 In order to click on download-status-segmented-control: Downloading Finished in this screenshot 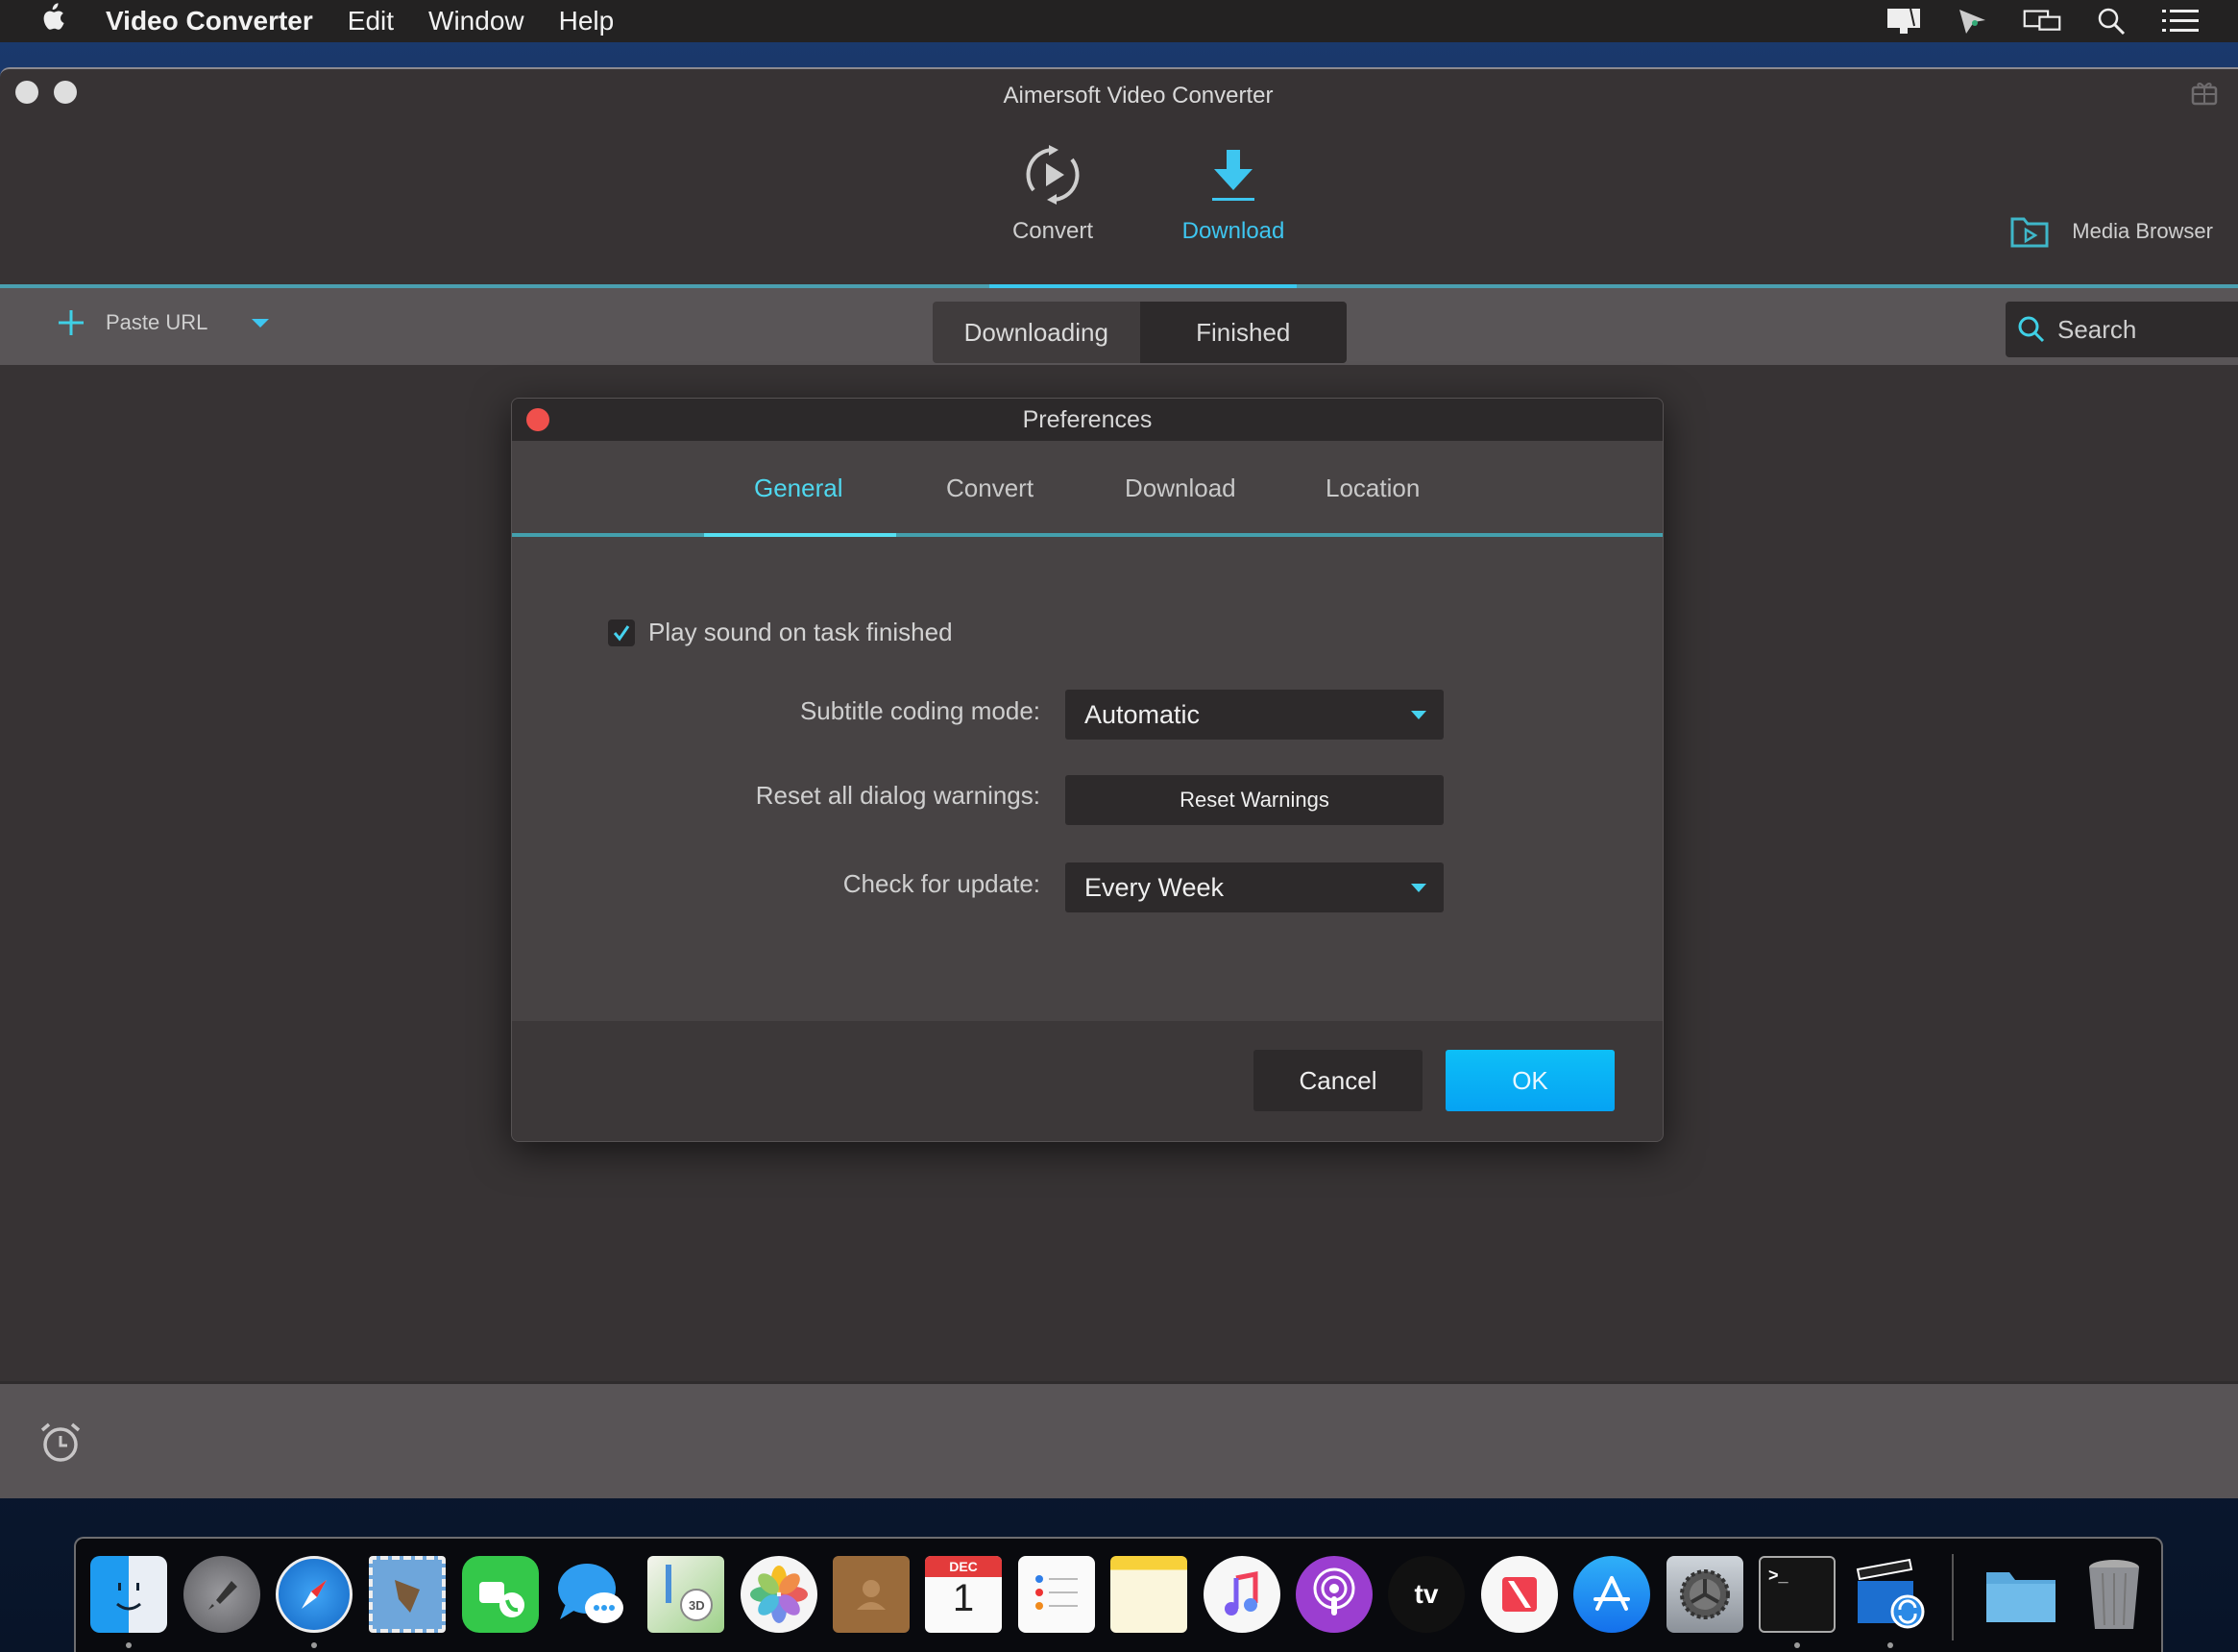, I will do `click(1140, 332)`.